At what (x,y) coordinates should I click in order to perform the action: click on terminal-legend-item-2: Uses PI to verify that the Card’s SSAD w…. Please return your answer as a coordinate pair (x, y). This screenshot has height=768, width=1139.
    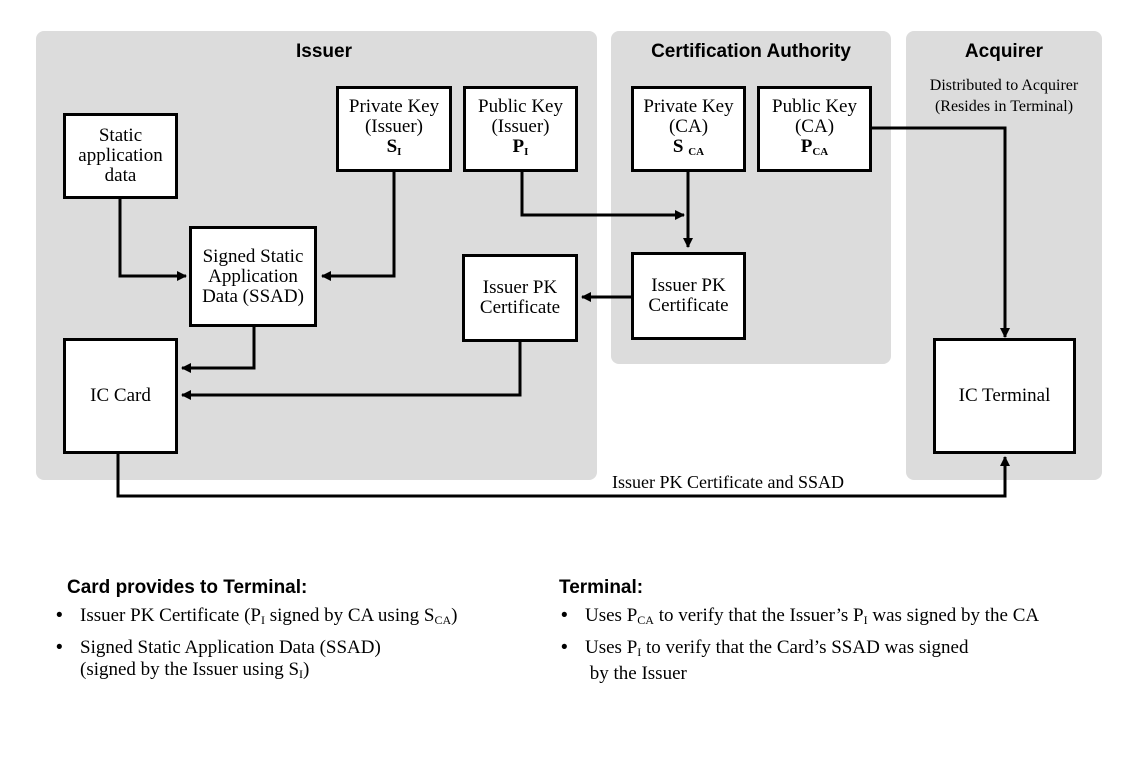
    Looking at the image, I should click on (839, 661).